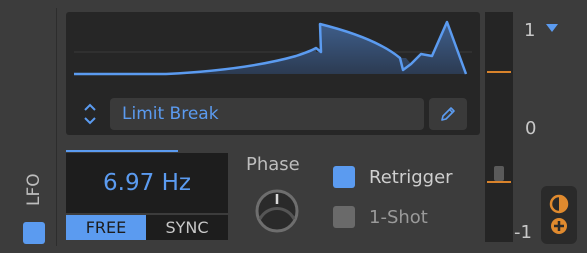  I want to click on divider, so click(56, 127).